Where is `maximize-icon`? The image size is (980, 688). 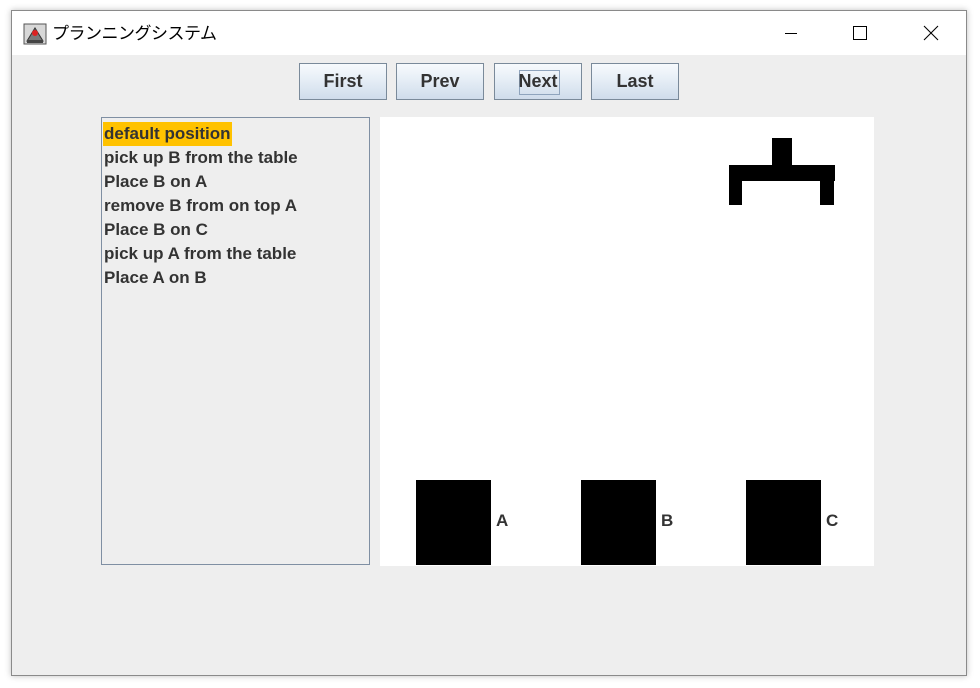
maximize-icon is located at coordinates (860, 33).